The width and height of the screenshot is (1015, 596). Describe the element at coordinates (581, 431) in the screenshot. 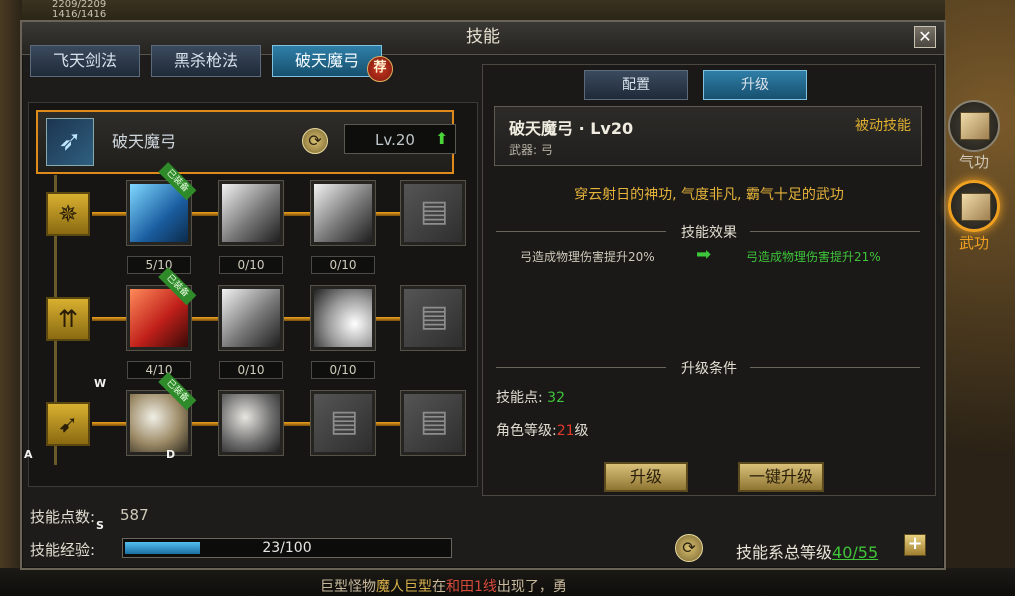

I see `cond-level-suffix: 级` at that location.